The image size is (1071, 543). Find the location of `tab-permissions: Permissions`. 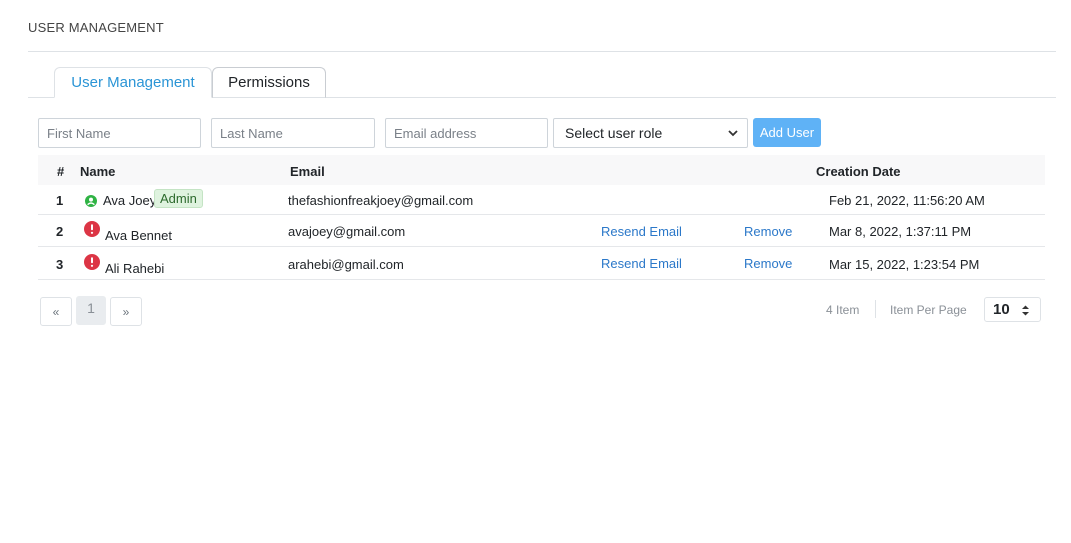

tab-permissions: Permissions is located at coordinates (269, 82).